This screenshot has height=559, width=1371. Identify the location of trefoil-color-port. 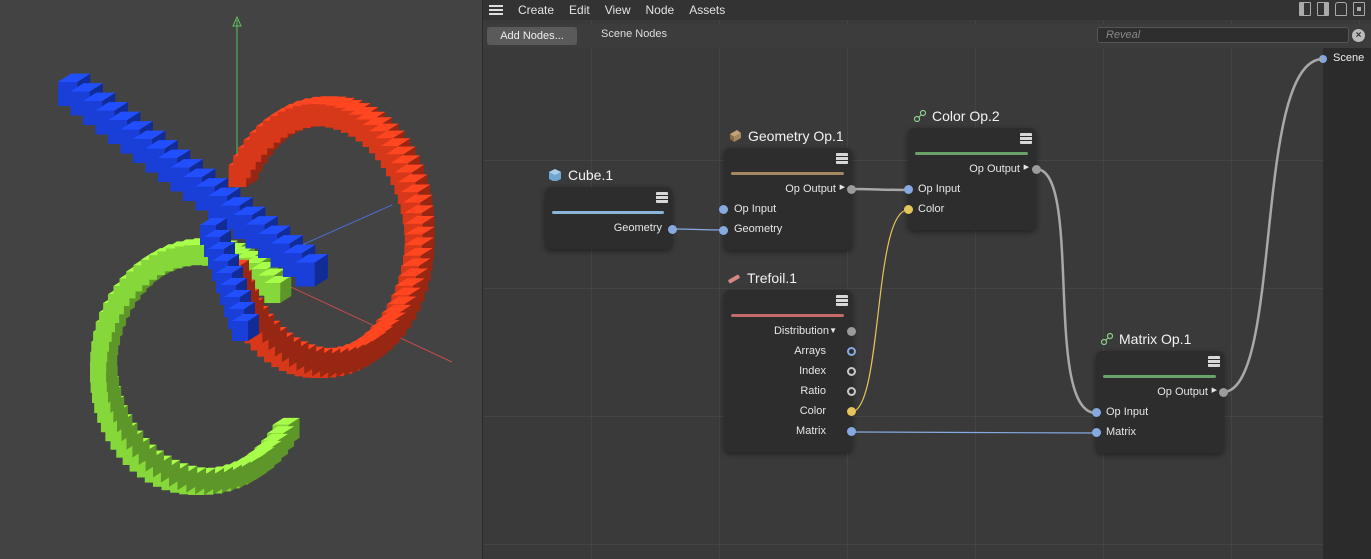
(851, 411).